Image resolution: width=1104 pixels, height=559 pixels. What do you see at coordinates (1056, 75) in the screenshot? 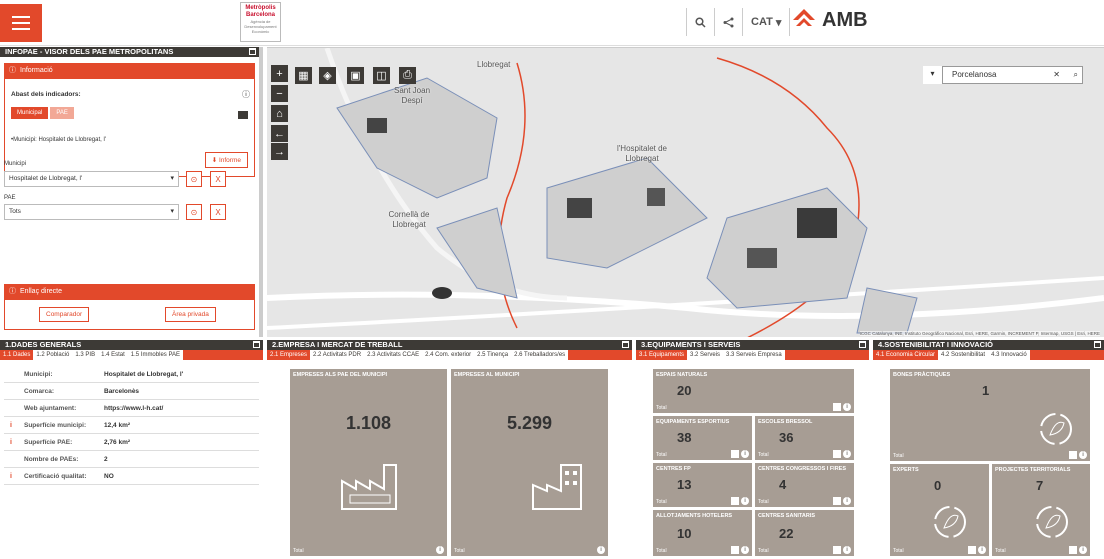
I see `clear-icon: ✕` at bounding box center [1056, 75].